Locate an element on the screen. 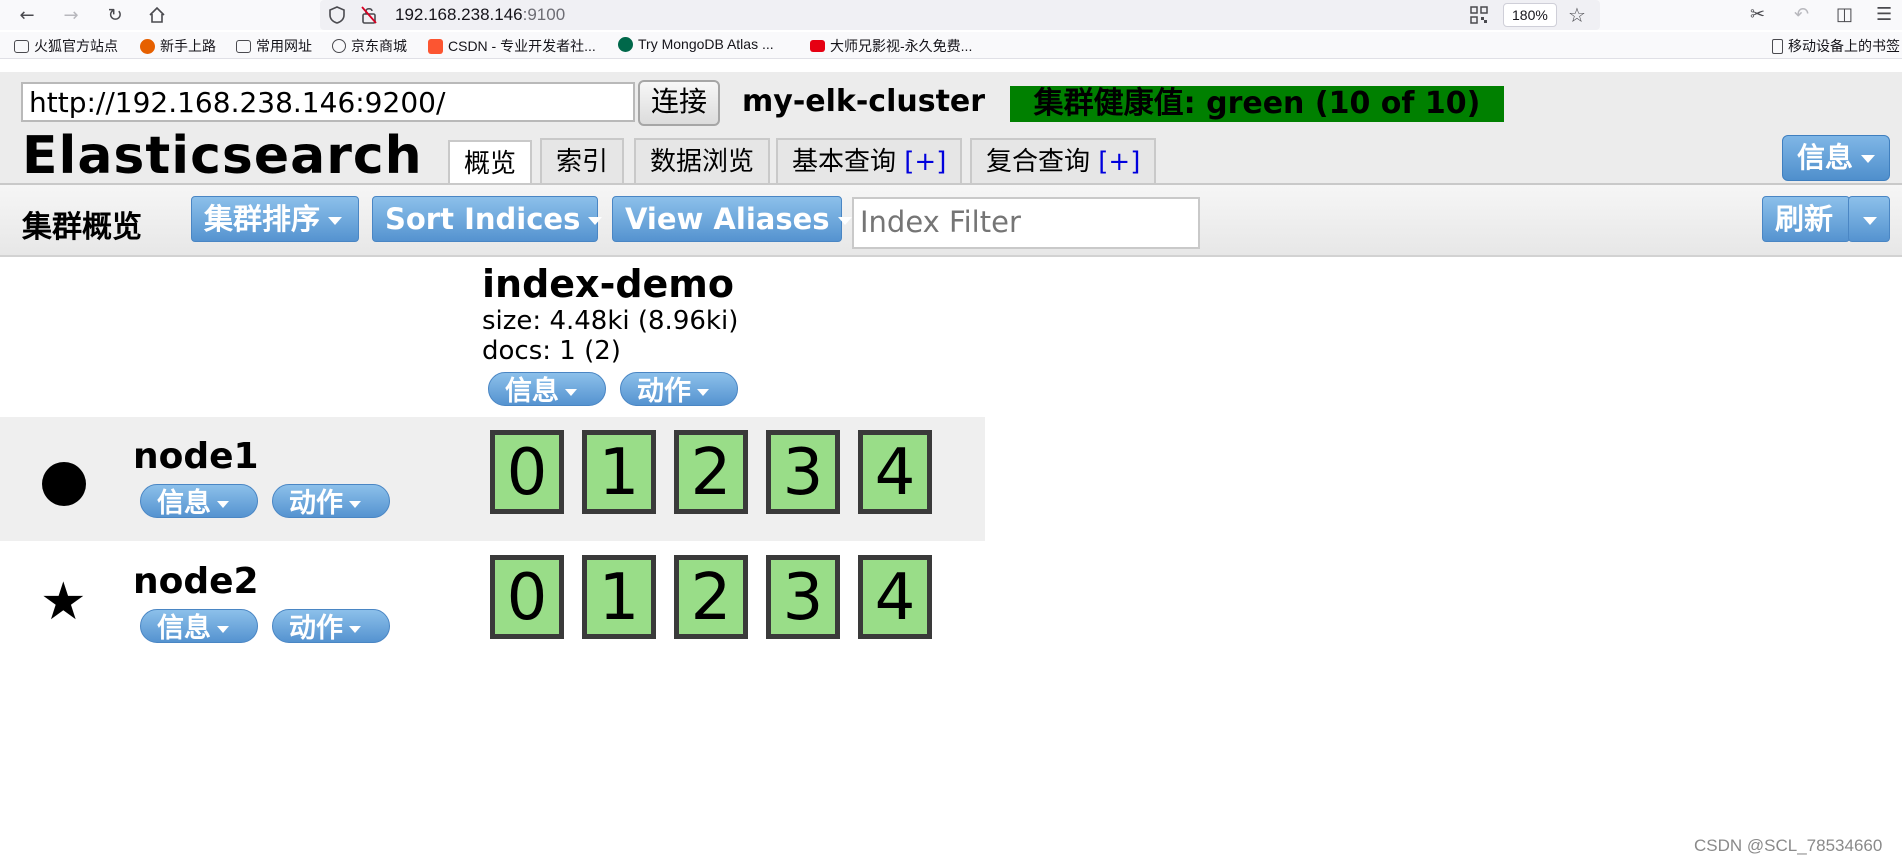 Image resolution: width=1902 pixels, height=866 pixels. mongodb-icon is located at coordinates (625, 44).